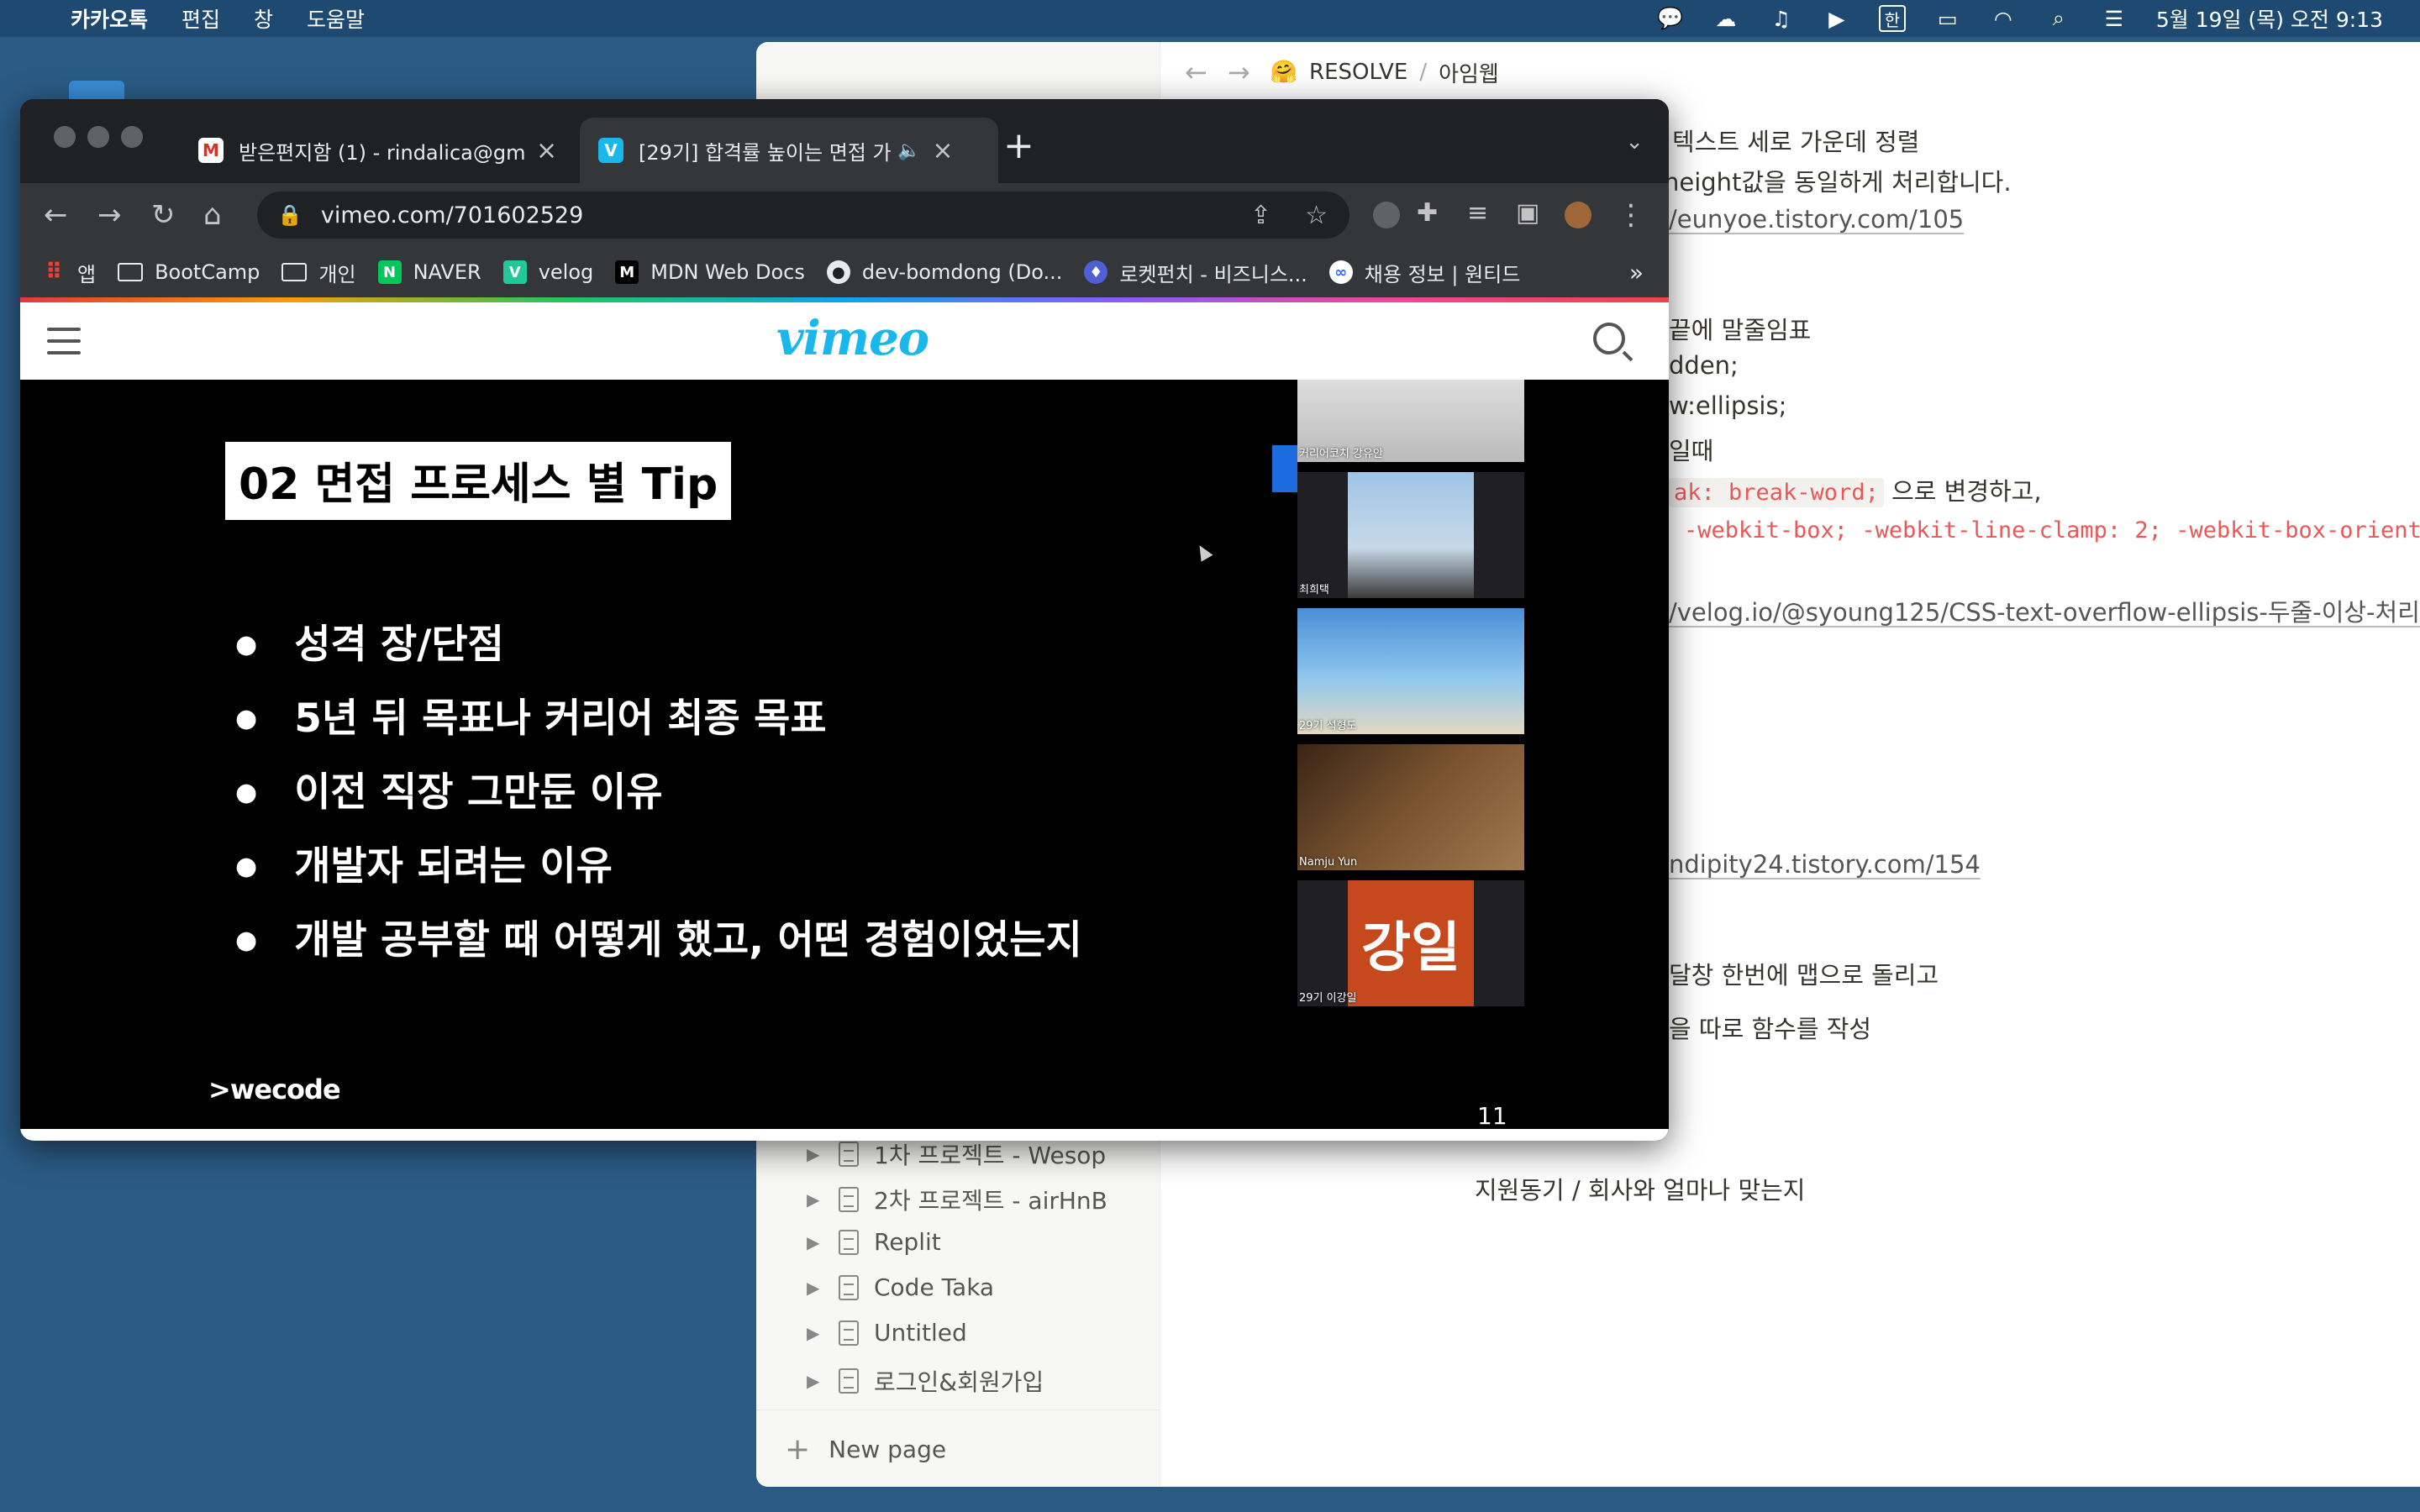 The height and width of the screenshot is (1512, 2420). I want to click on zoom-window-button, so click(132, 137).